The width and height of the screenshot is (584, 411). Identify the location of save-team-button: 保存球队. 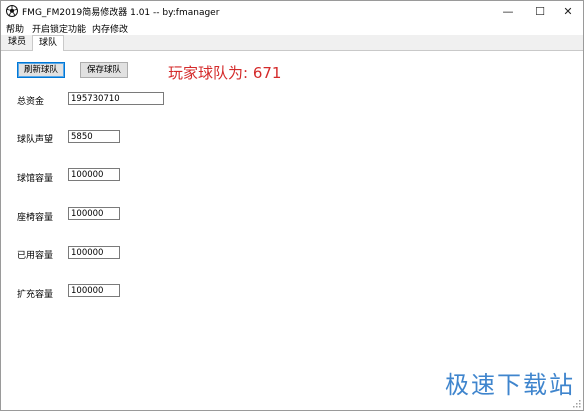
(104, 70).